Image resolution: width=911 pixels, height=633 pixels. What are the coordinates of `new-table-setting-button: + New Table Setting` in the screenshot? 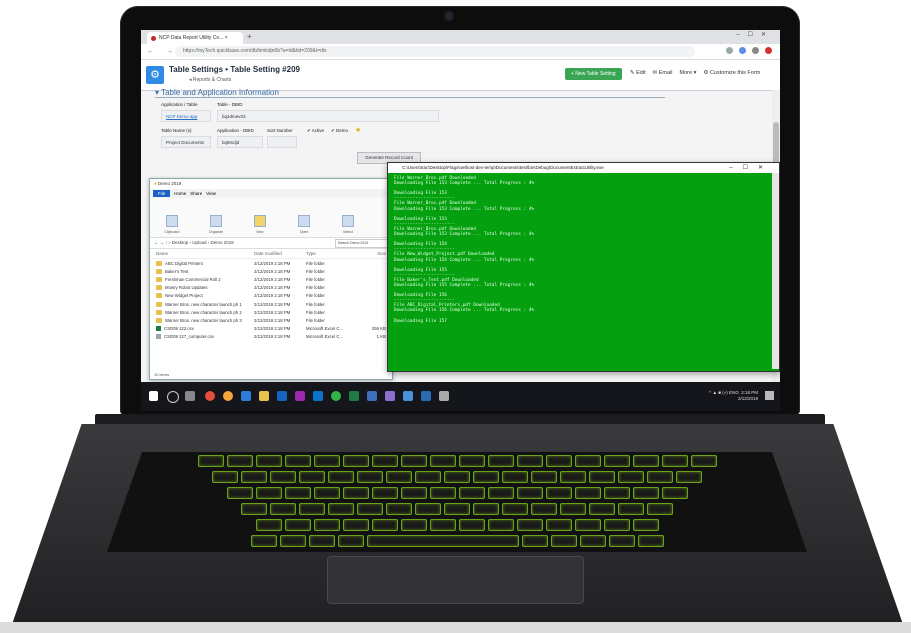 It's located at (593, 74).